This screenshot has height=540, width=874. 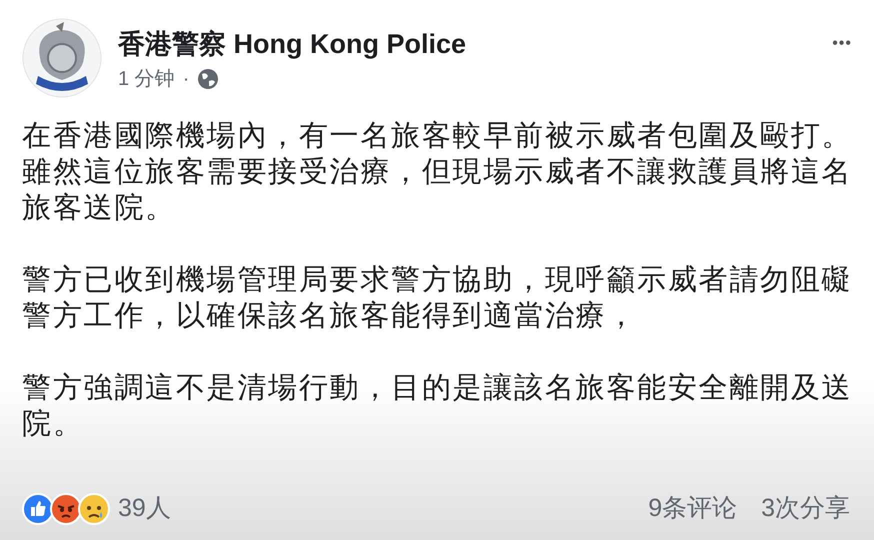 I want to click on sad-reaction-icon, so click(x=94, y=508).